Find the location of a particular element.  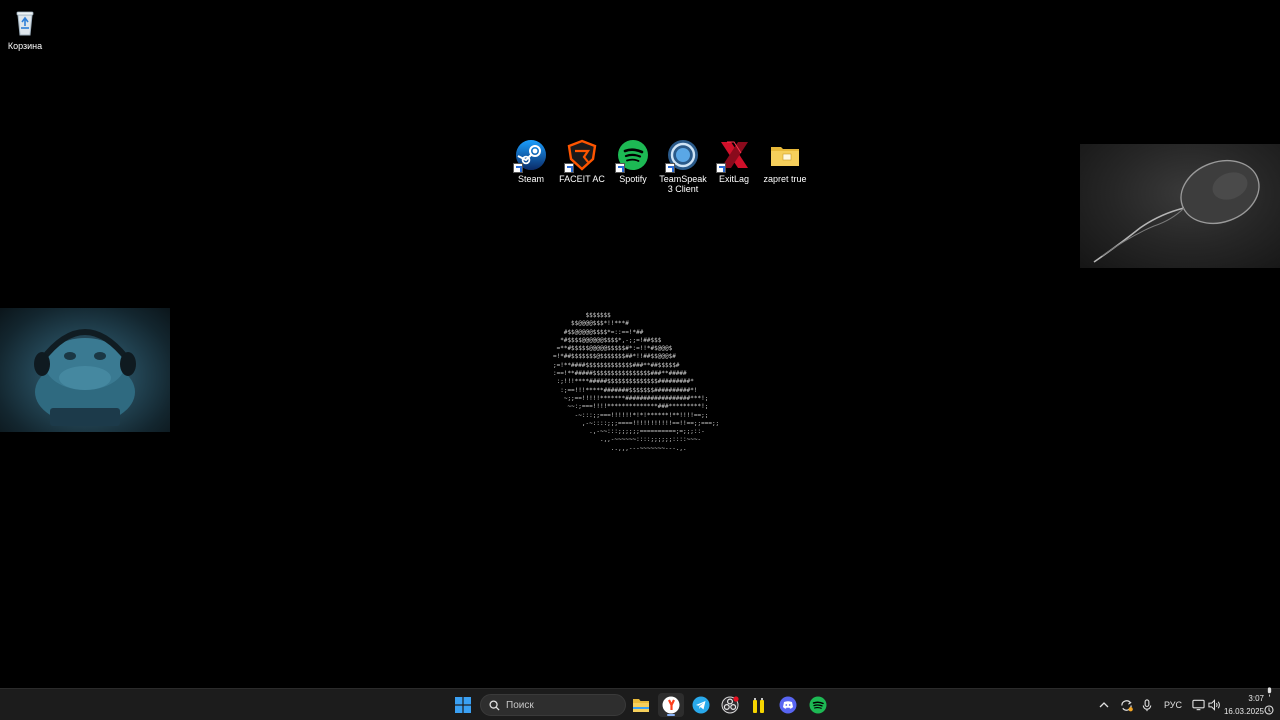

start-button is located at coordinates (463, 705).